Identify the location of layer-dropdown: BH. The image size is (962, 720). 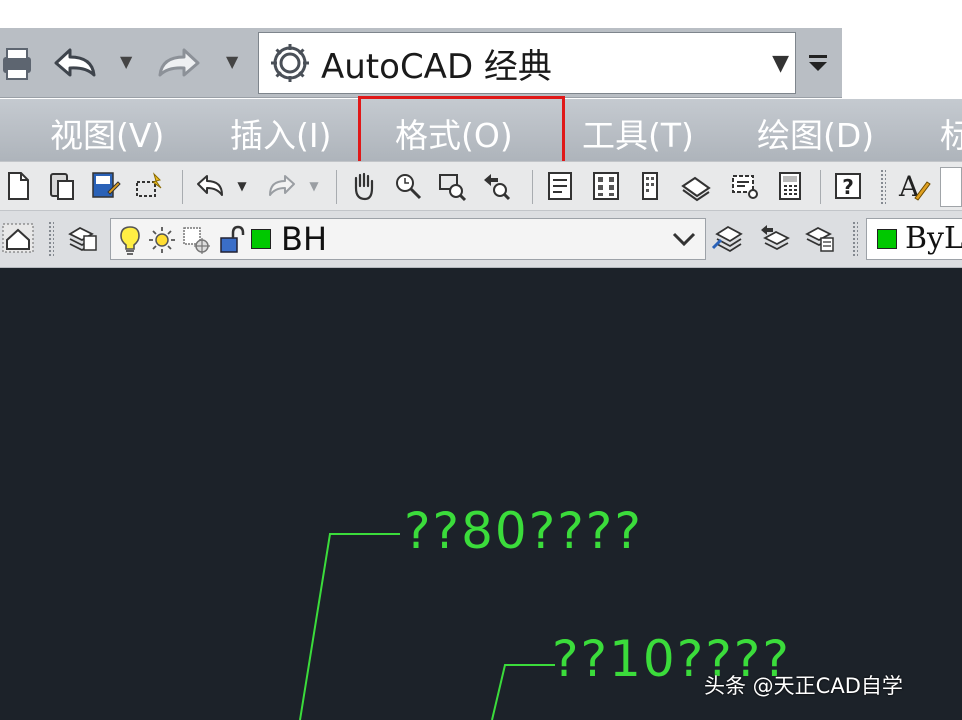
(408, 239).